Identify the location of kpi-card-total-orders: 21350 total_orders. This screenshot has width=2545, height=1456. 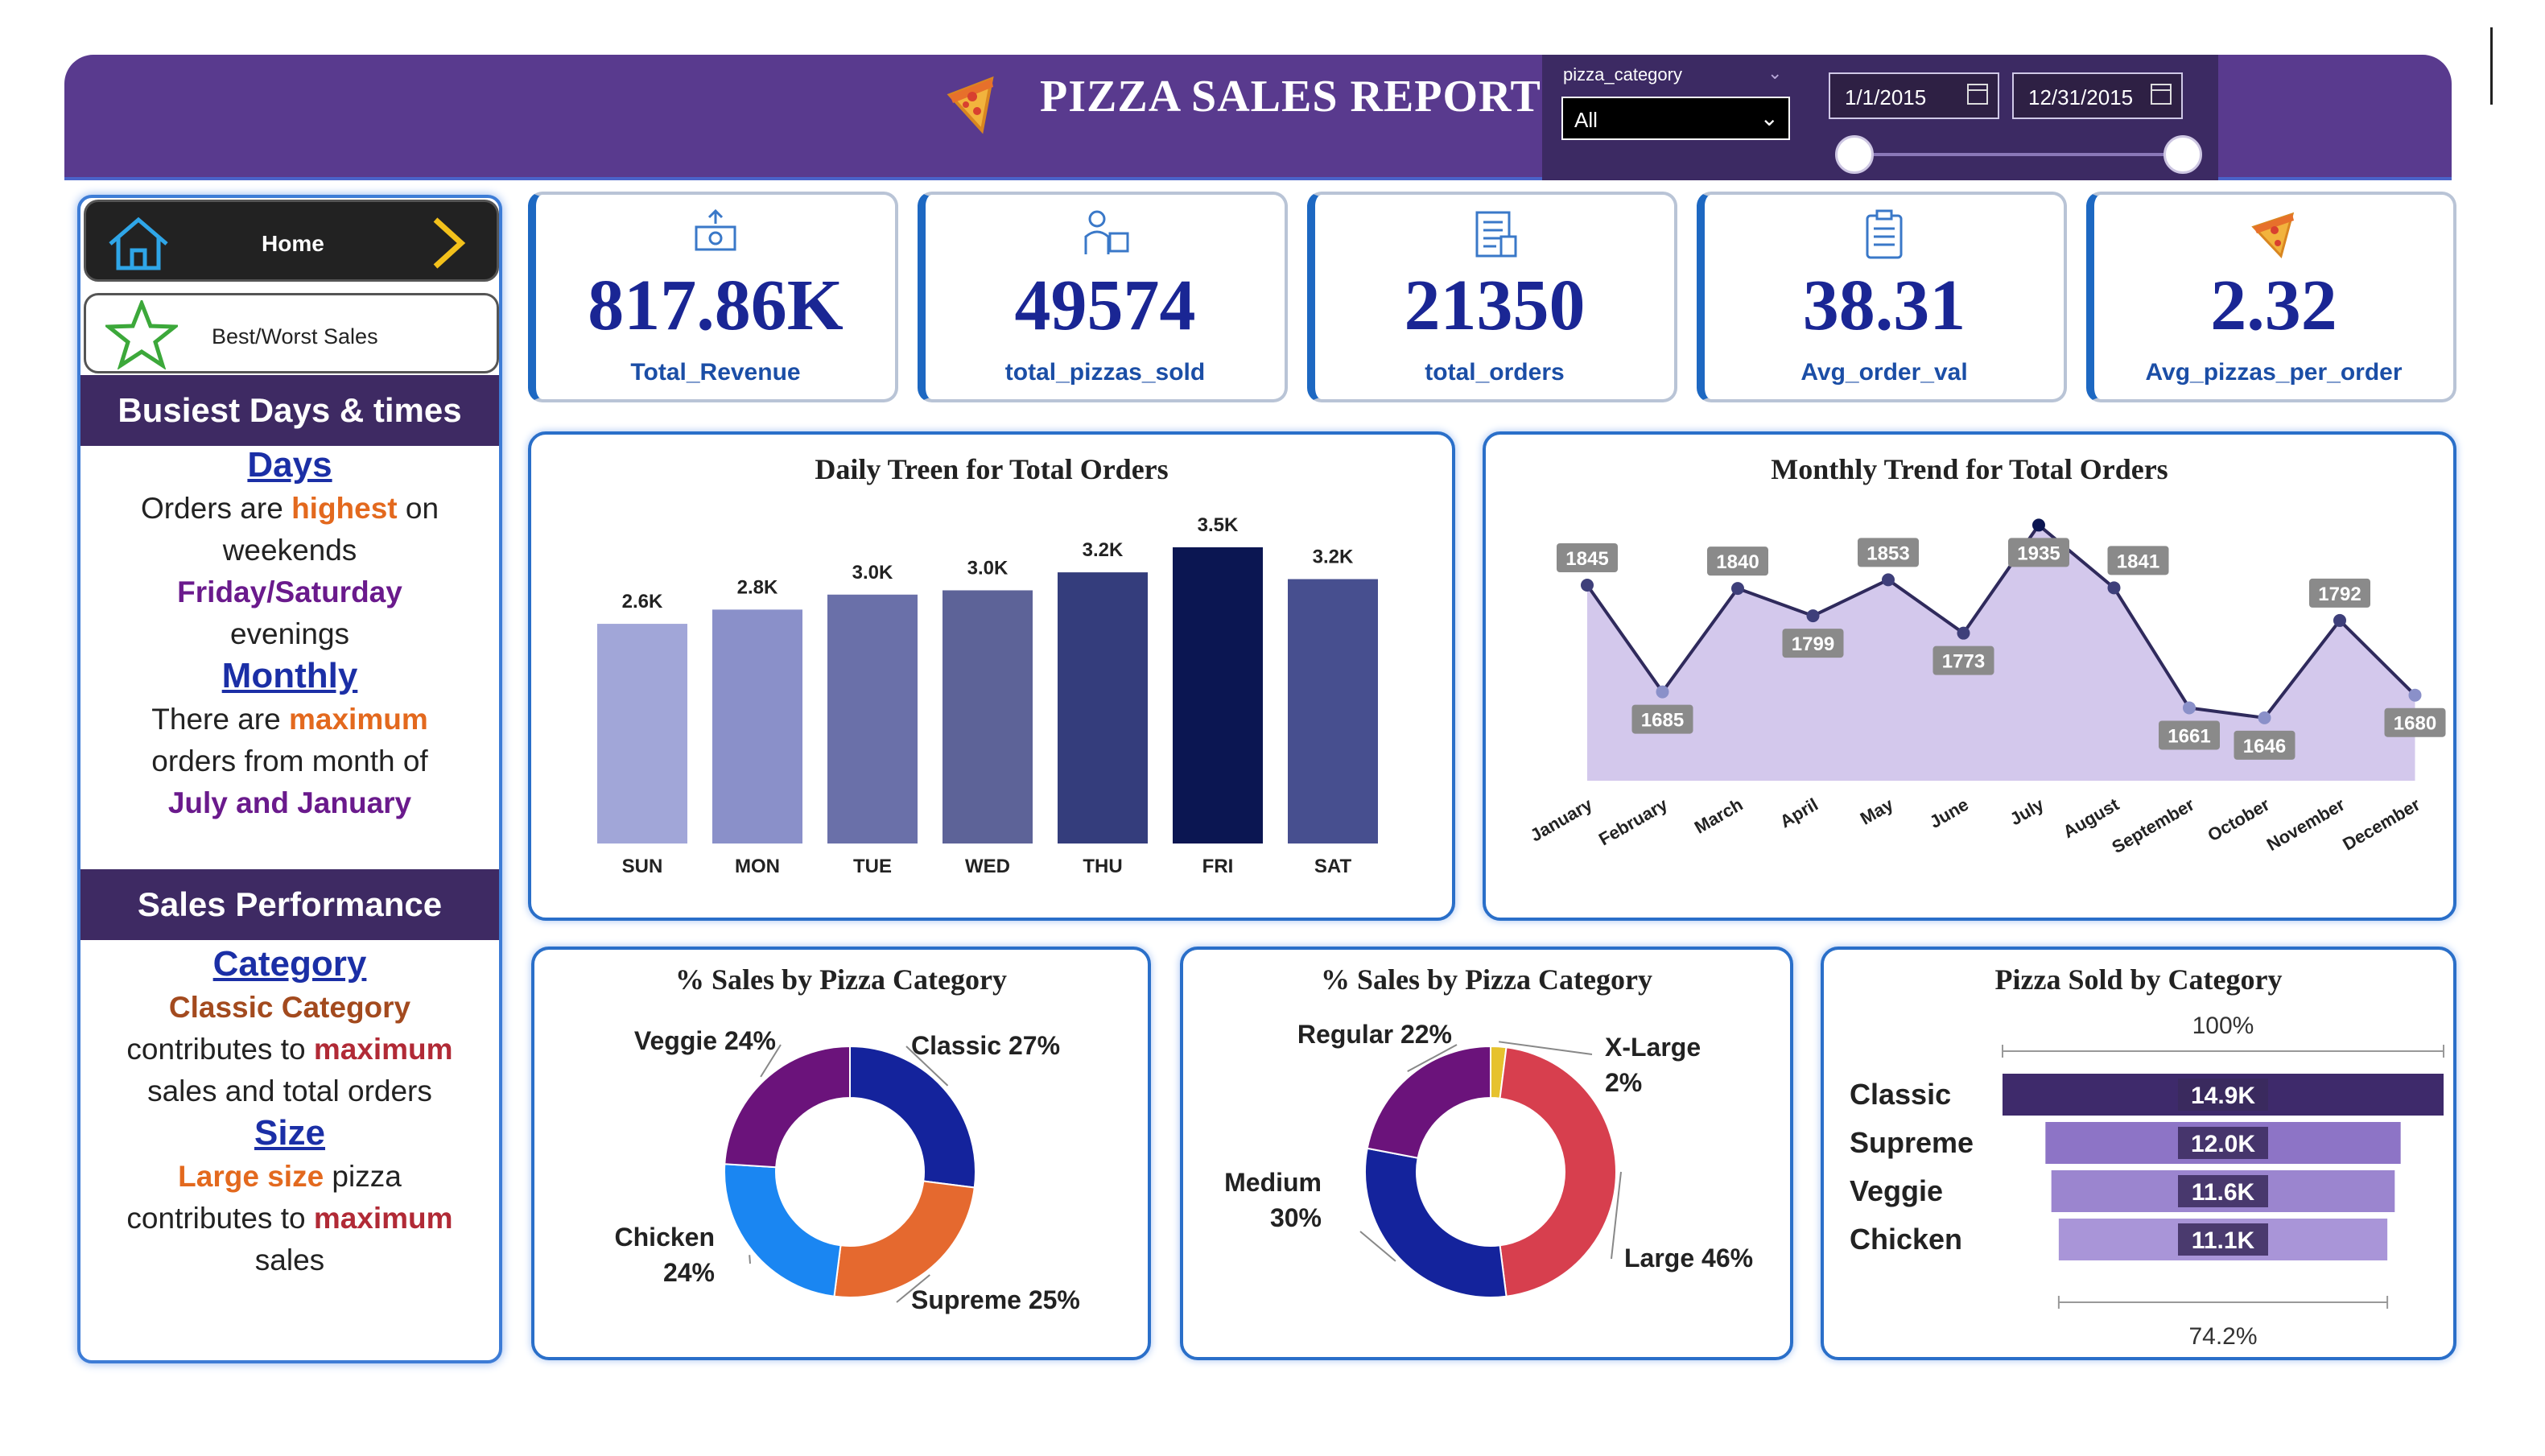
(1492, 297).